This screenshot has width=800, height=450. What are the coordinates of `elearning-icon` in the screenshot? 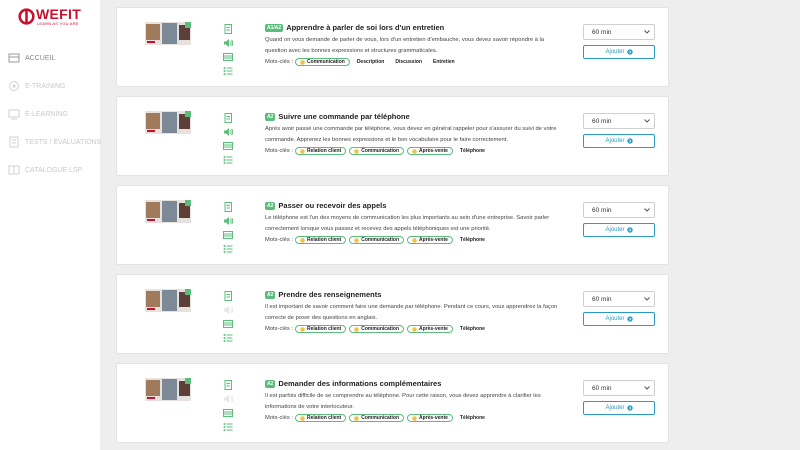 It's located at (14, 114).